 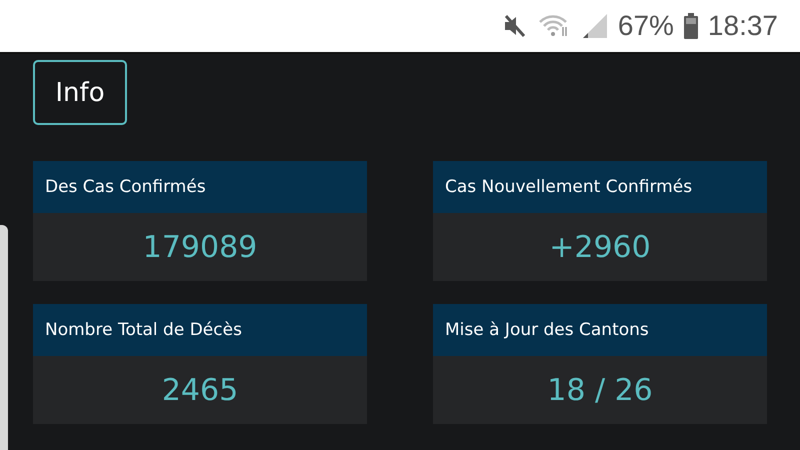 I want to click on card-title: Nombre Total de Décès, so click(x=143, y=330).